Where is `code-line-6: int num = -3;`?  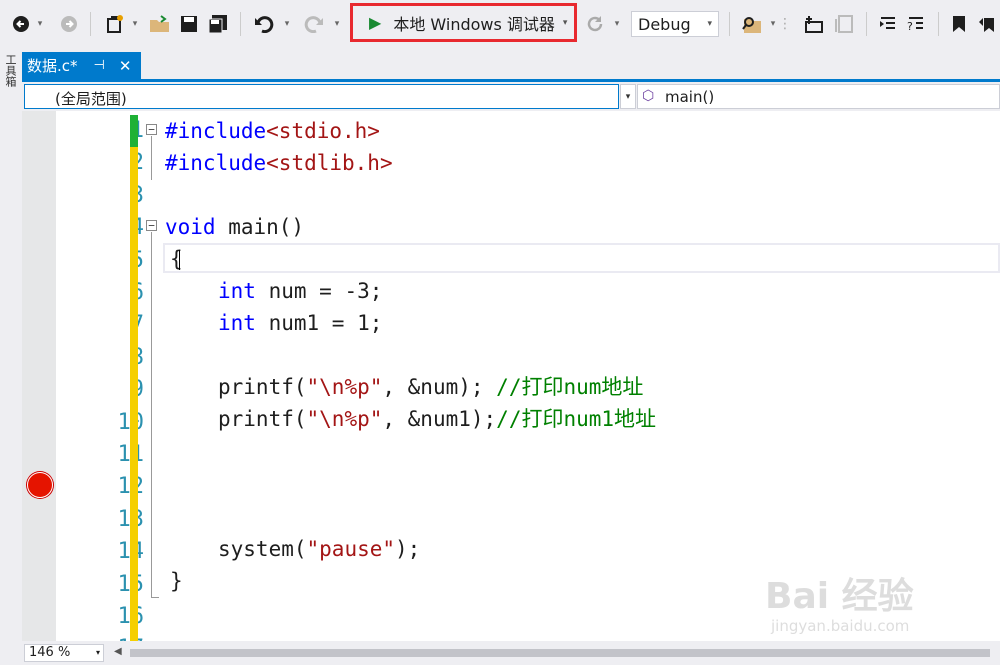 code-line-6: int num = -3; is located at coordinates (300, 291).